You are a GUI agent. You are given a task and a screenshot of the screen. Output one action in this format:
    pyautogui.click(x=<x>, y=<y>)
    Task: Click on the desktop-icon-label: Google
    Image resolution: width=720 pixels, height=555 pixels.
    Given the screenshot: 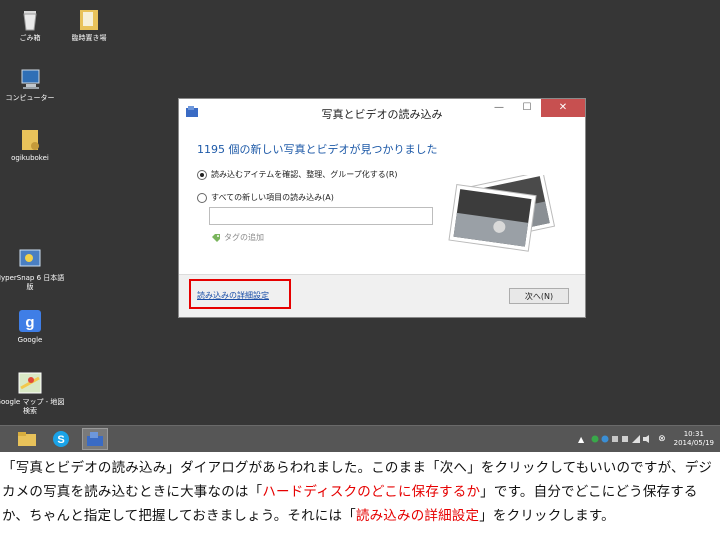 What is the action you would take?
    pyautogui.click(x=30, y=340)
    